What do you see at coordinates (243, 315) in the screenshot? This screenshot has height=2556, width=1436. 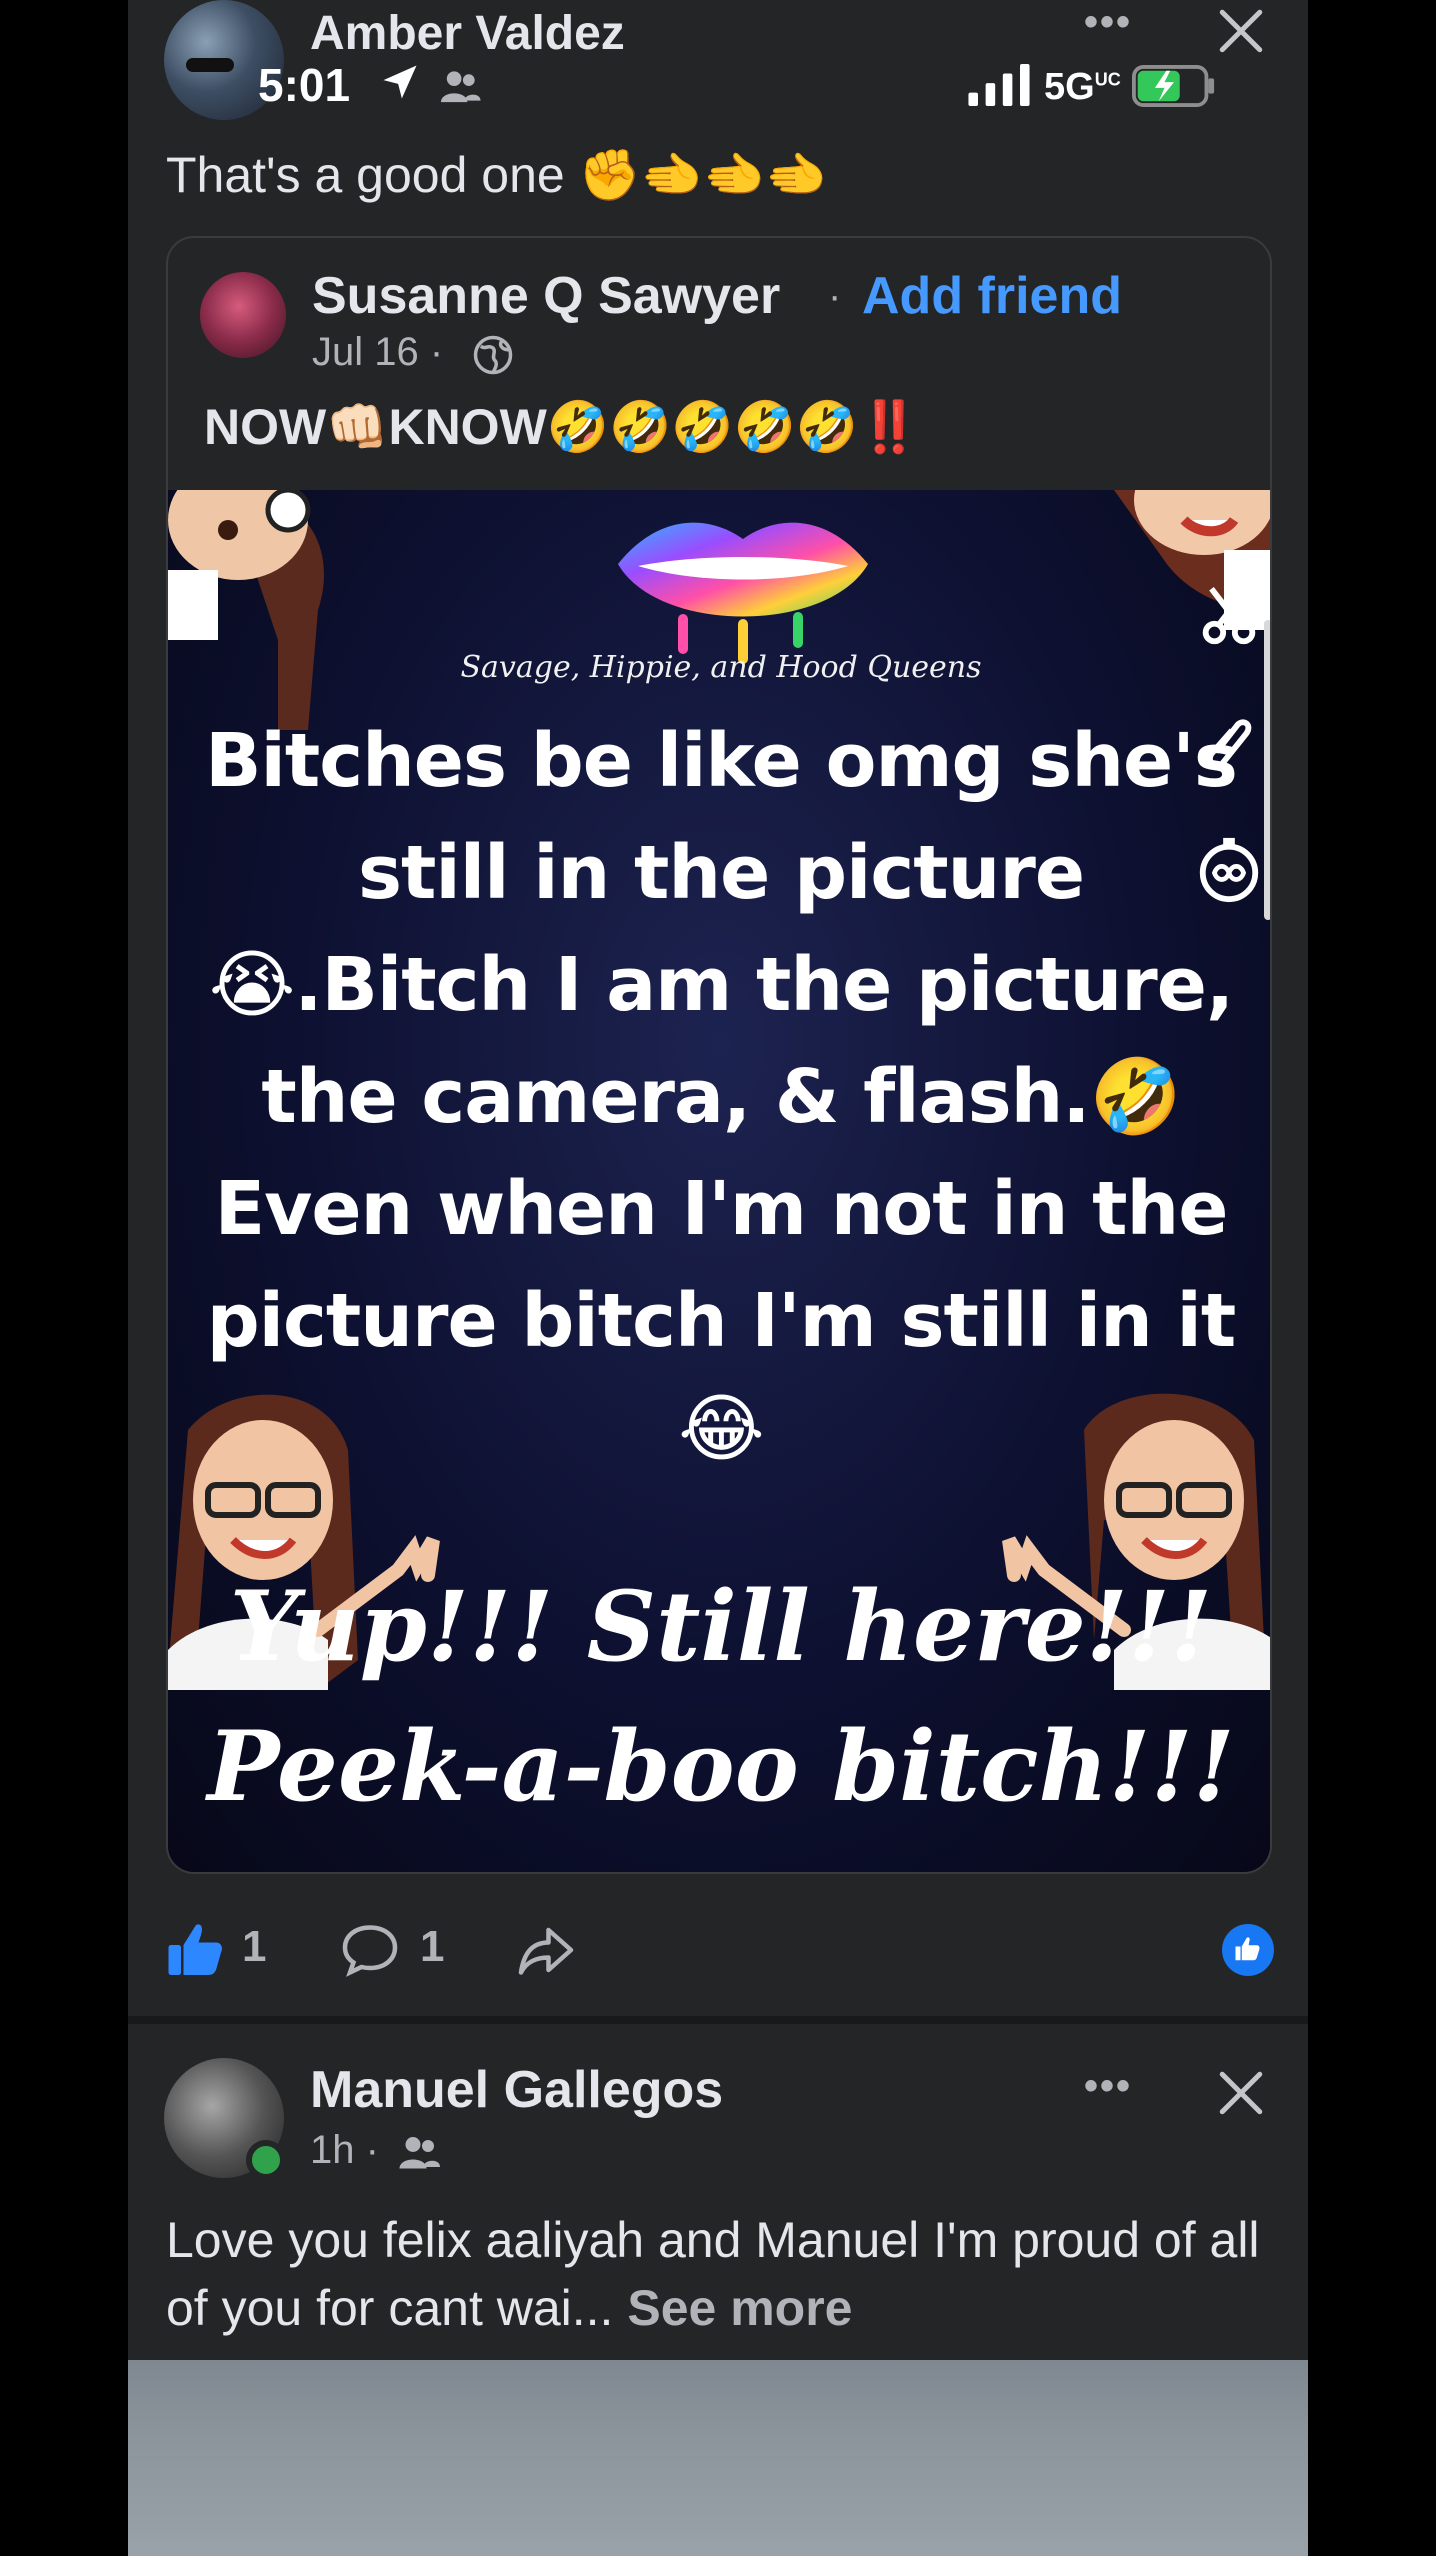 I see `avatar-susanne` at bounding box center [243, 315].